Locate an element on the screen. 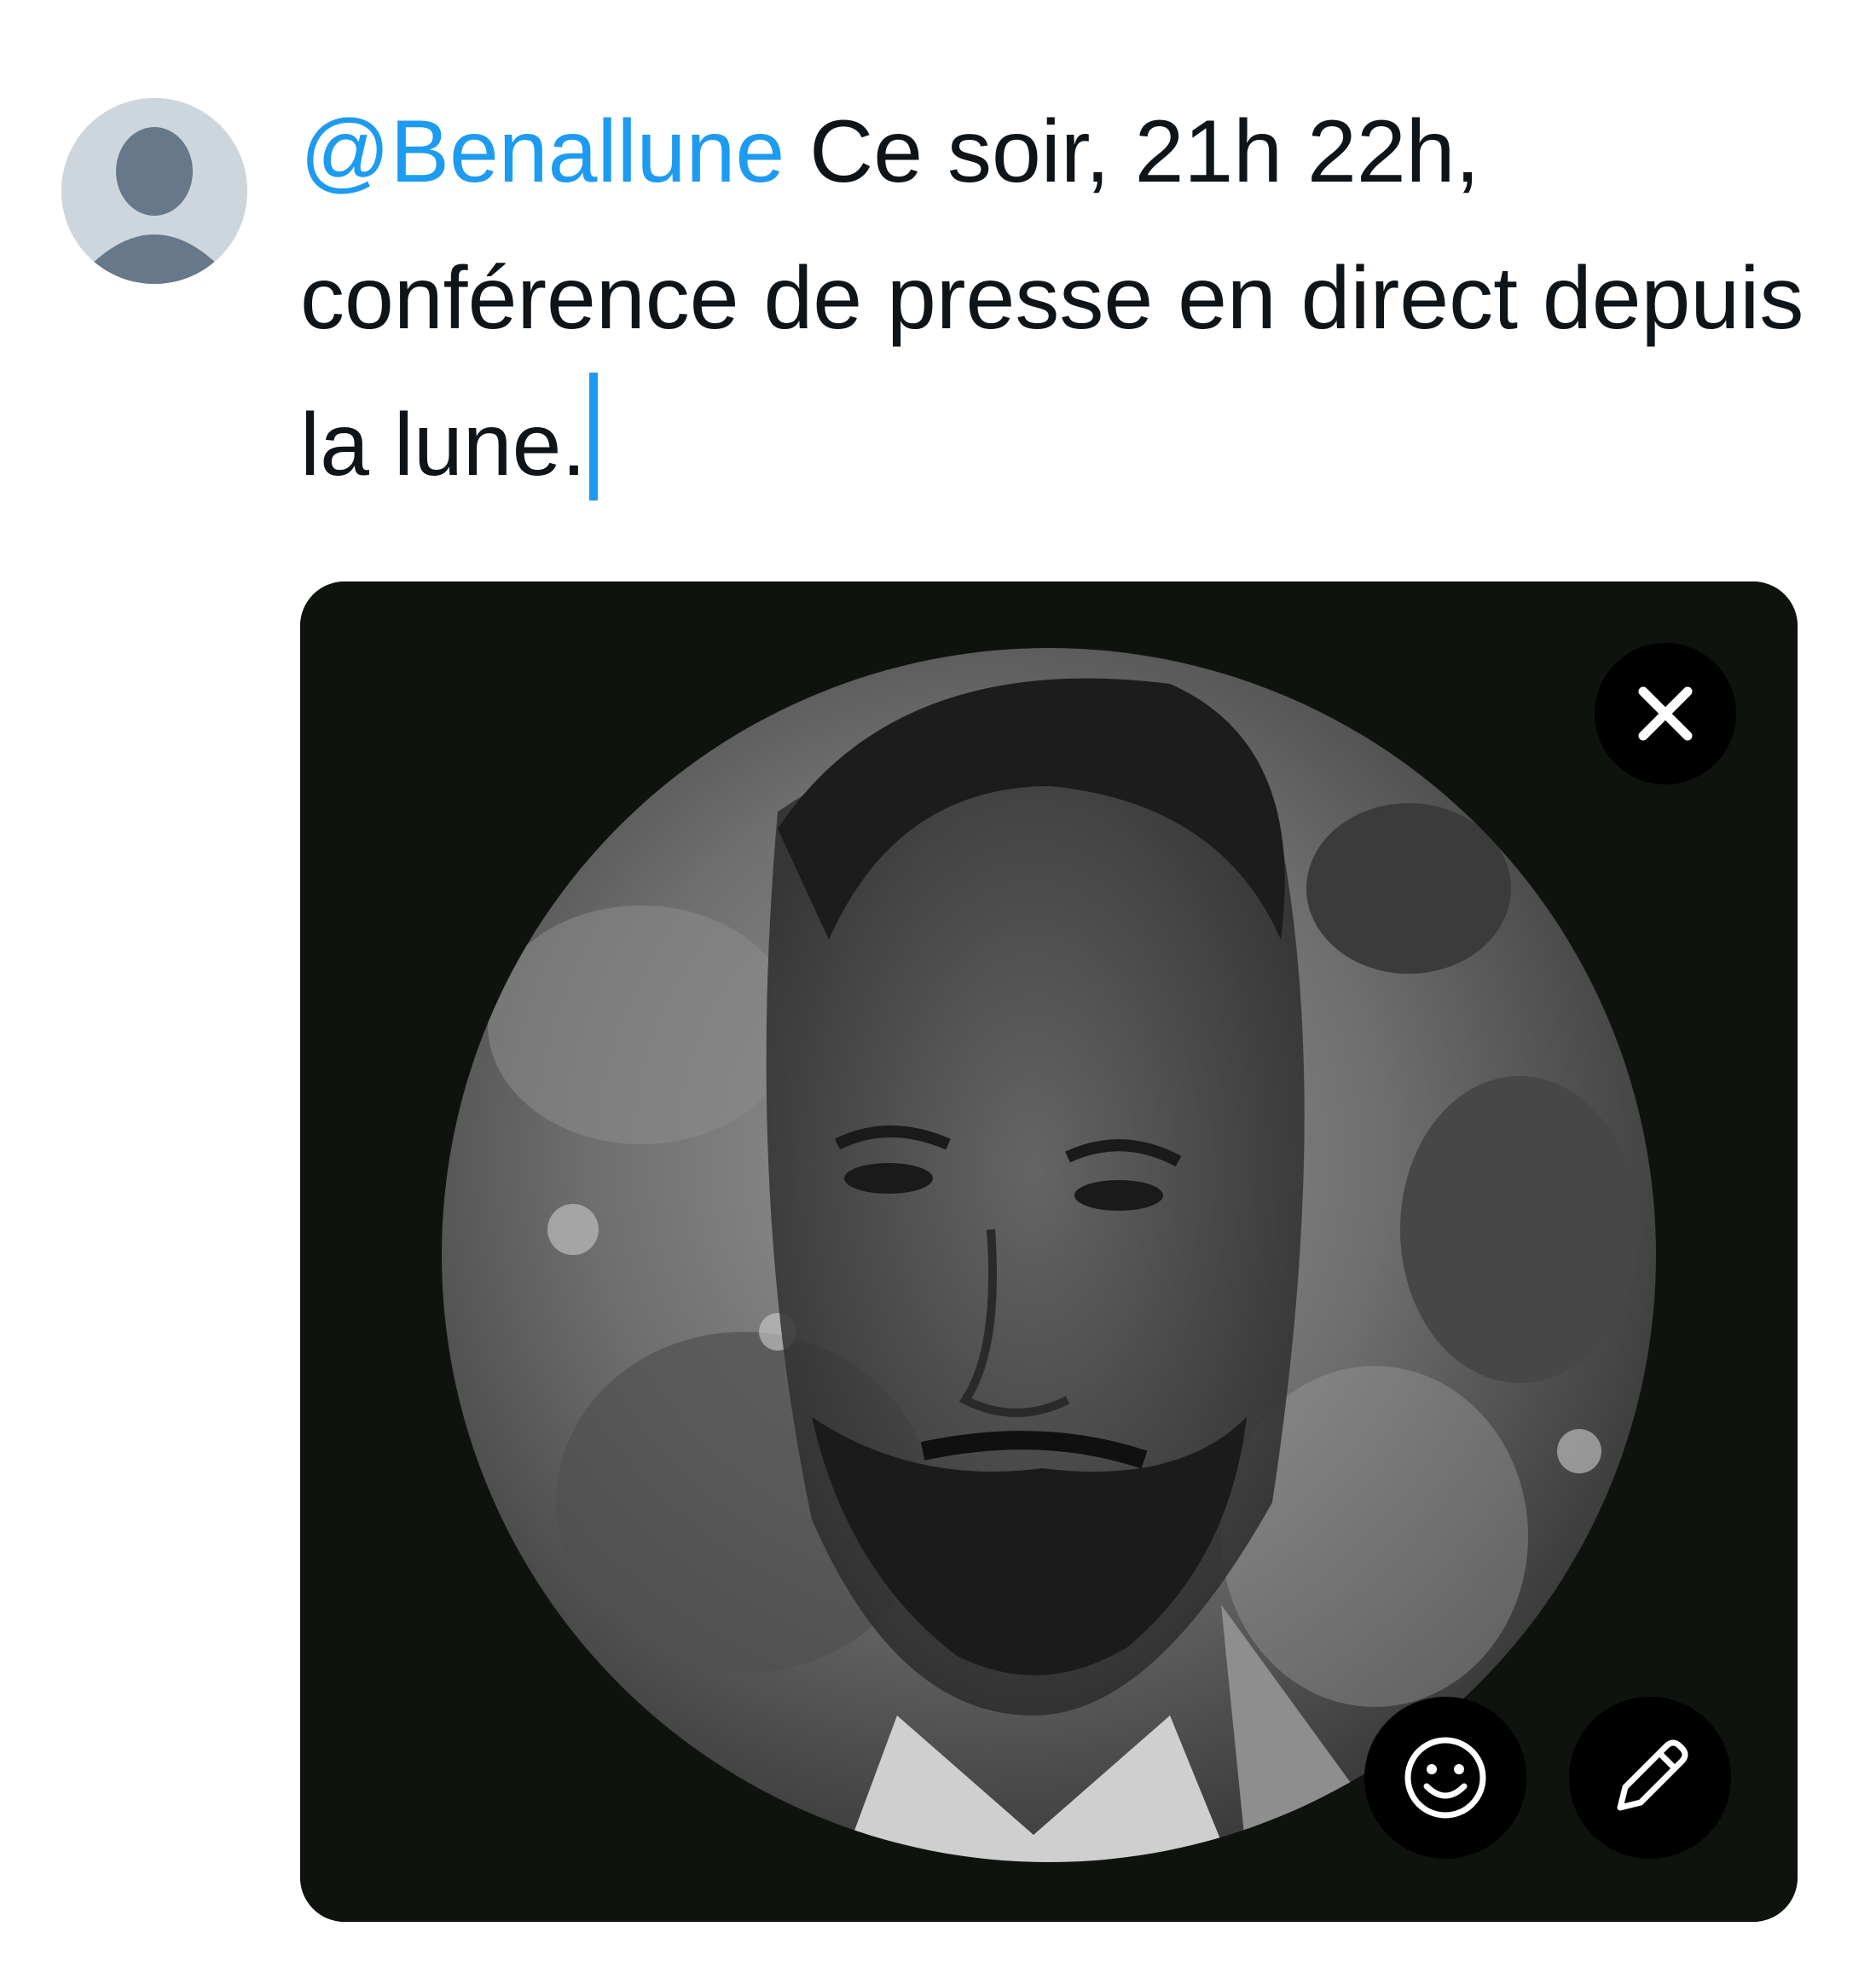 This screenshot has width=1876, height=1973. edit-media-button is located at coordinates (1650, 1778).